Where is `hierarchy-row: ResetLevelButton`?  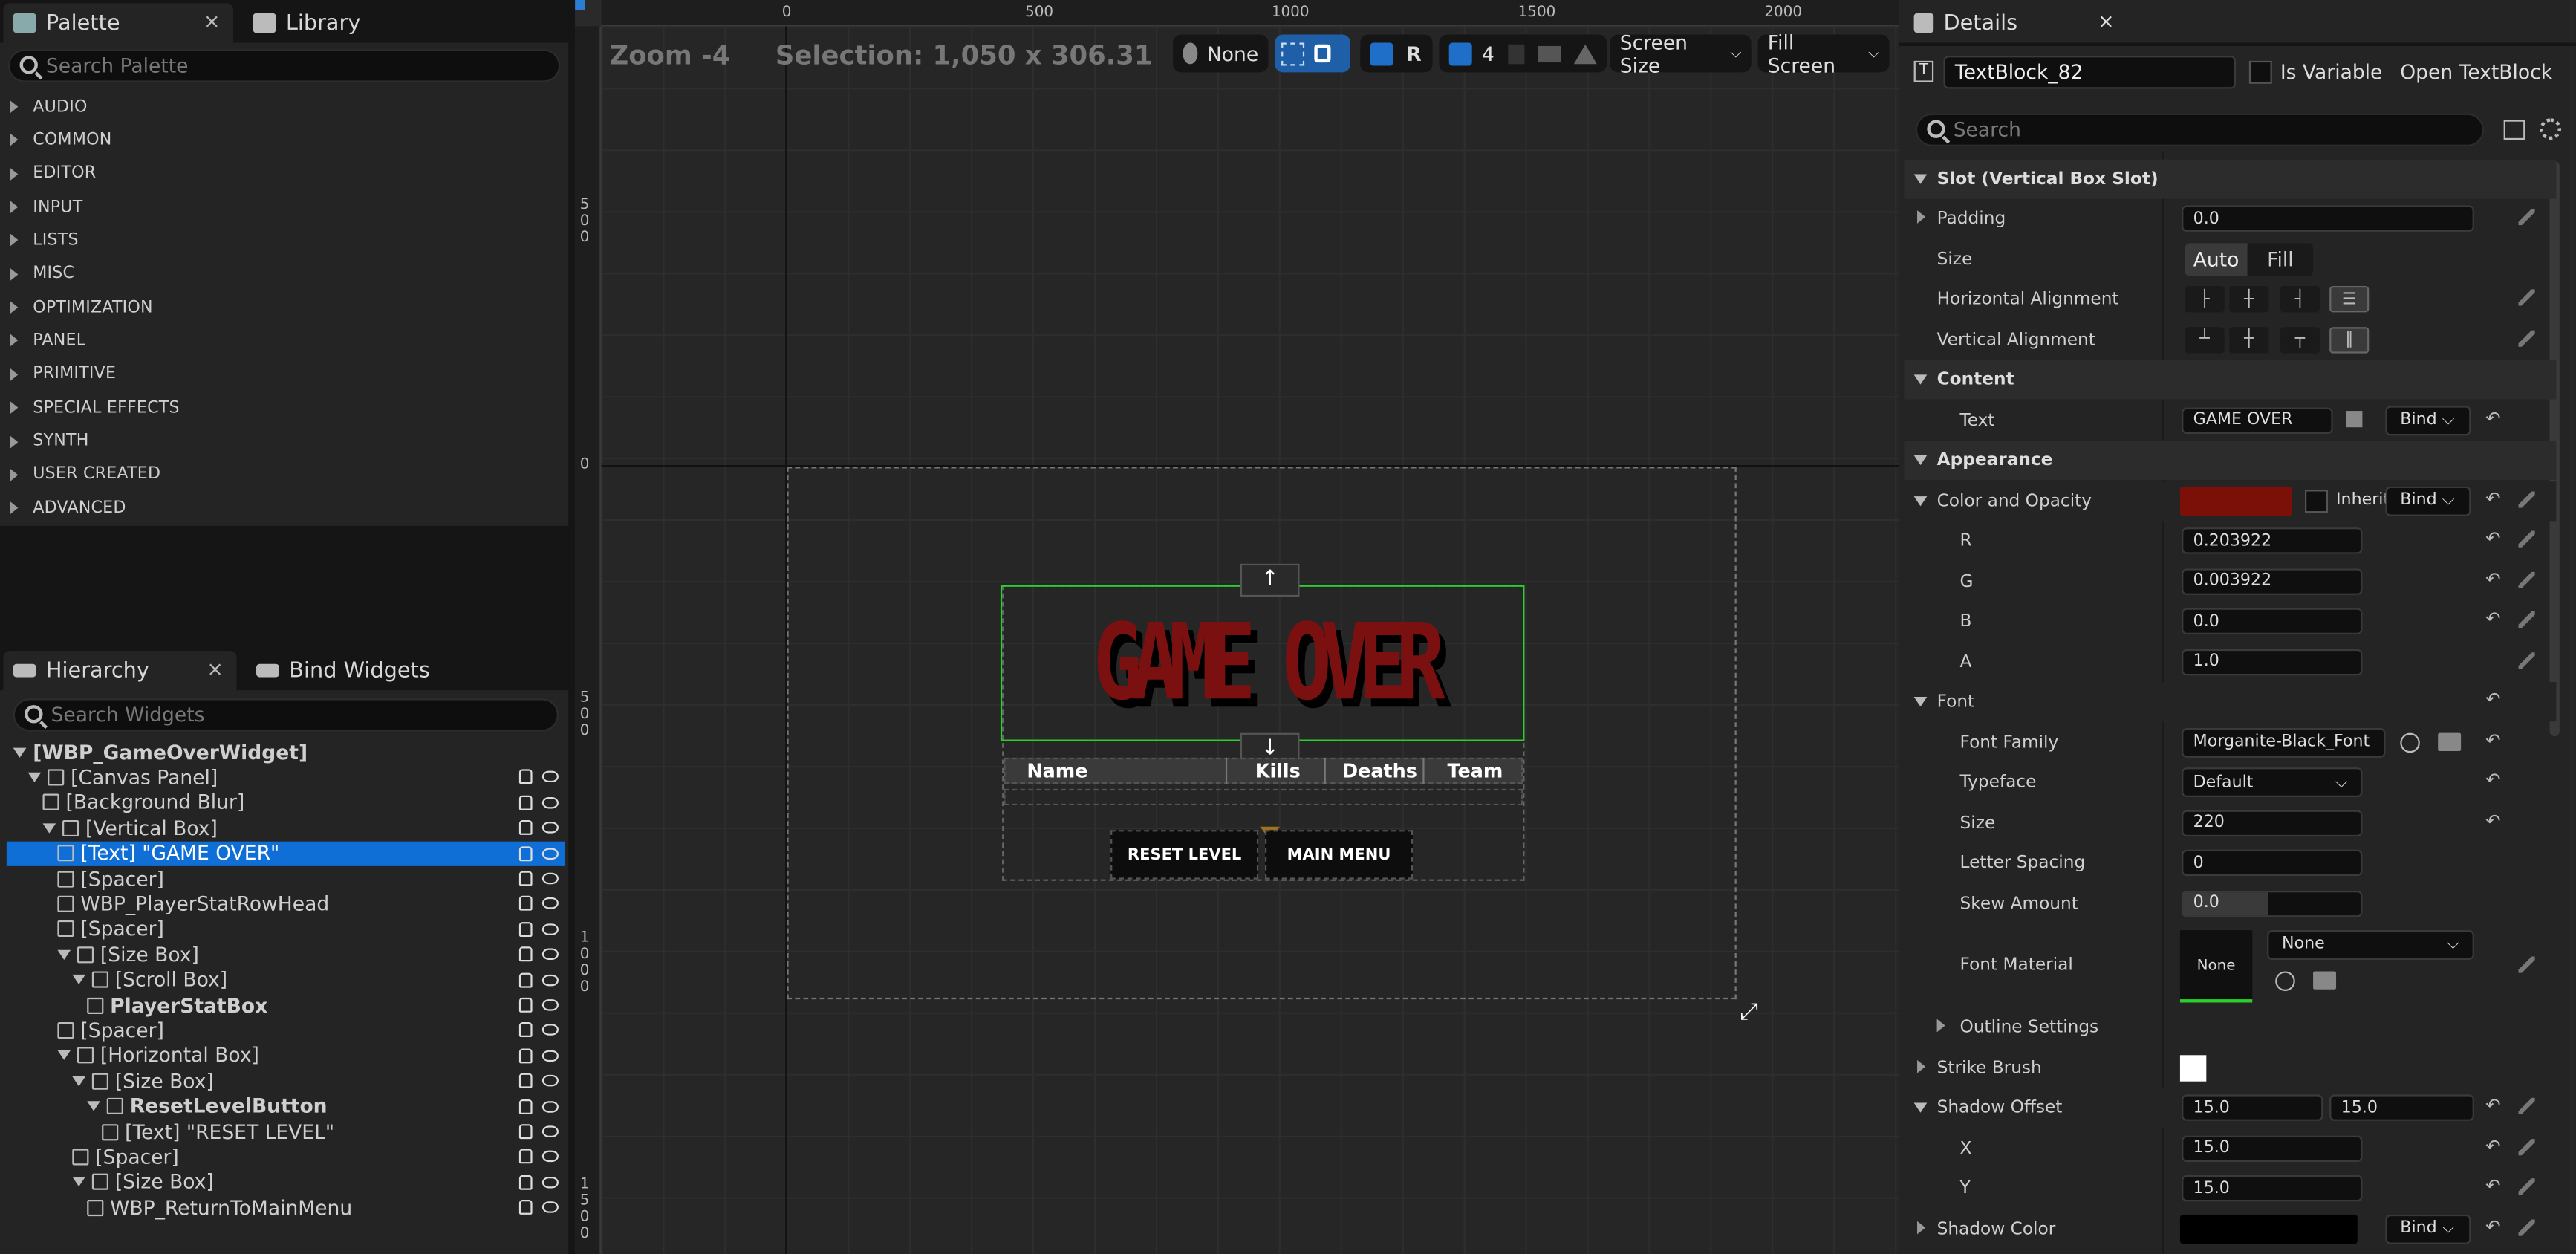 hierarchy-row: ResetLevelButton is located at coordinates (286, 1106).